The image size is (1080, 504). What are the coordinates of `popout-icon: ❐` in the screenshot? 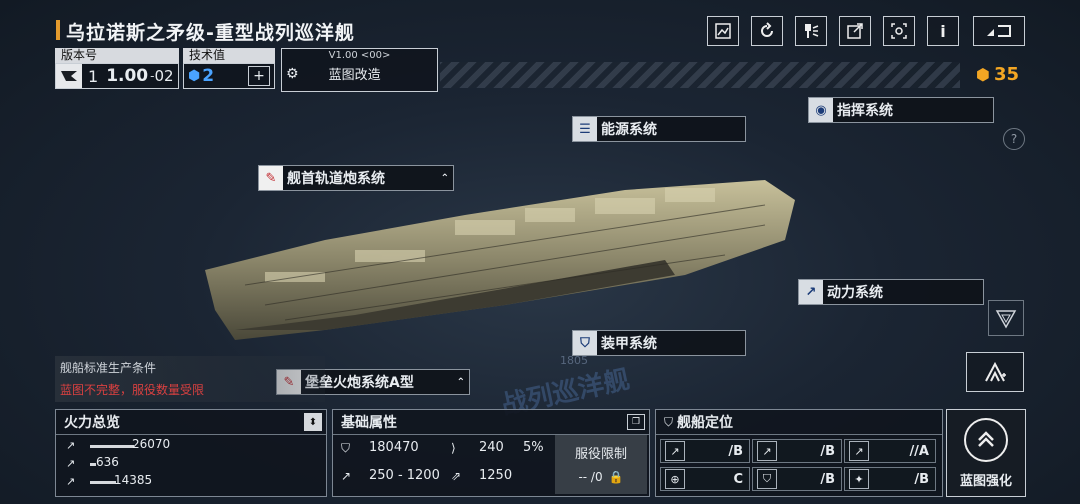 It's located at (636, 422).